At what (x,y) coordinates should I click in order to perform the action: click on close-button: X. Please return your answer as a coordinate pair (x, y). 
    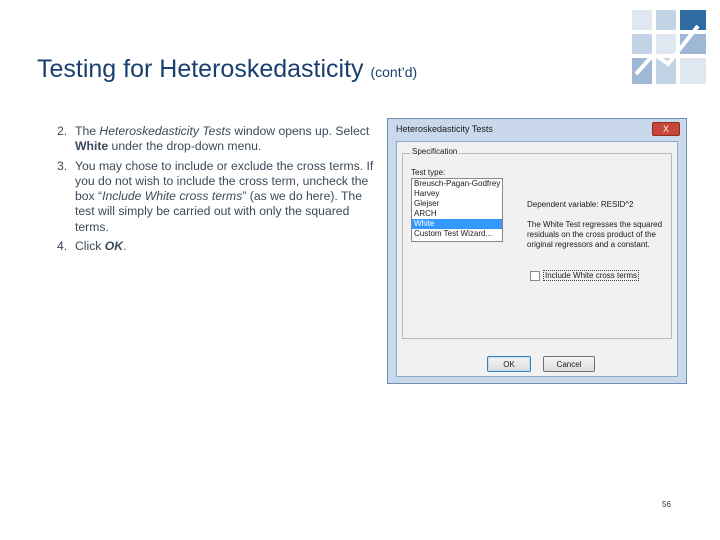
    Looking at the image, I should click on (666, 129).